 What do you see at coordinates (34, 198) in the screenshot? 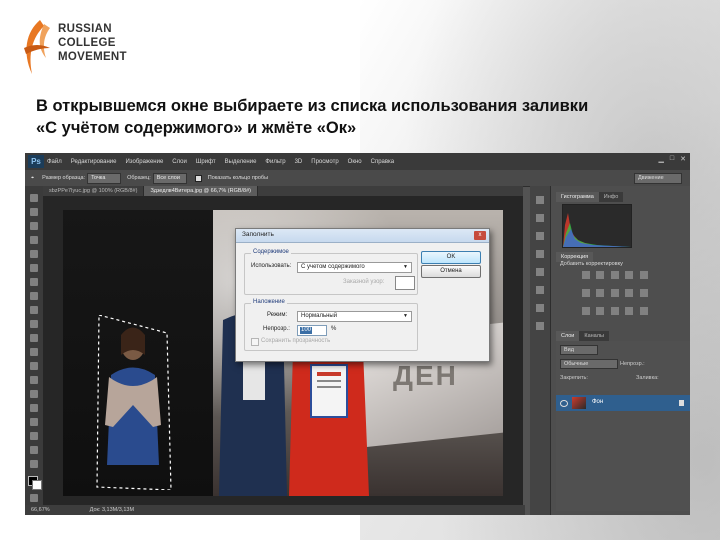
I see `move-tool-icon` at bounding box center [34, 198].